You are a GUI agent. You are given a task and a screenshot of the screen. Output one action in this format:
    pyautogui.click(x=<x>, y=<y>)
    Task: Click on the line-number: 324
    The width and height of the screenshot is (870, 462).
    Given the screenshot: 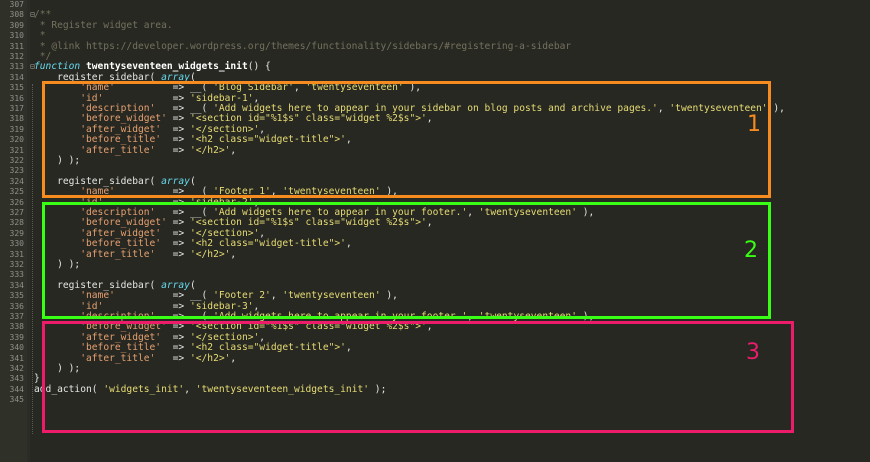 What is the action you would take?
    pyautogui.click(x=16, y=181)
    